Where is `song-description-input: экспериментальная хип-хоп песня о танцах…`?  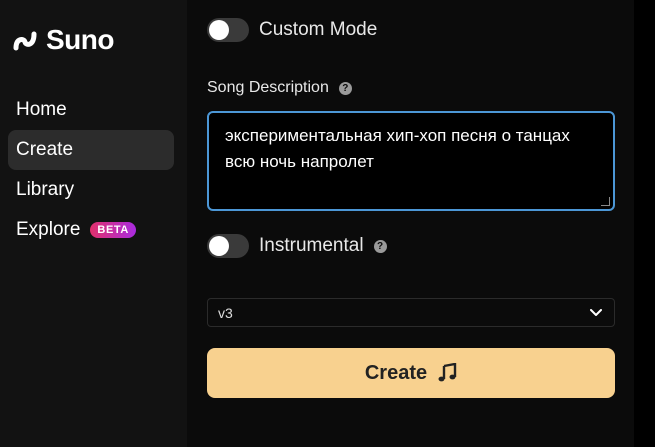
song-description-input: экспериментальная хип-хоп песня о танцах… is located at coordinates (411, 161).